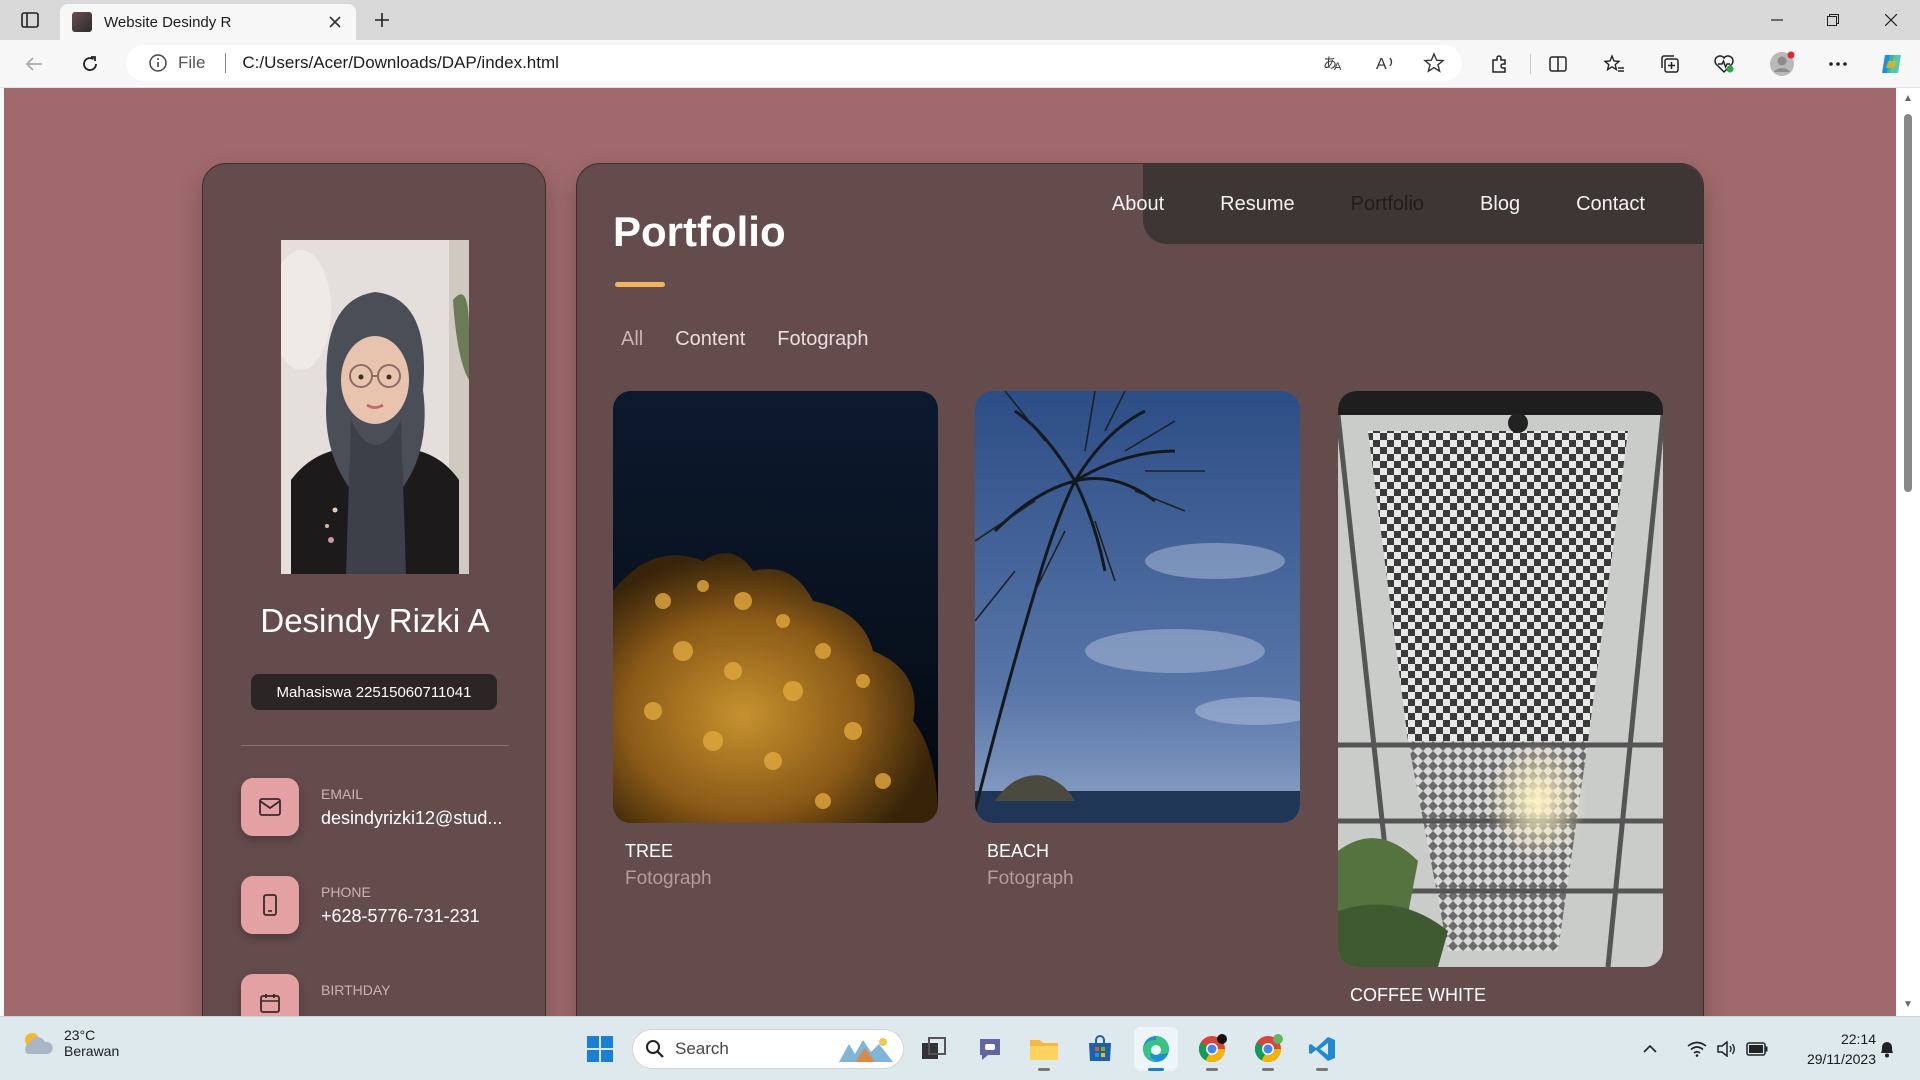 Image resolution: width=1920 pixels, height=1080 pixels. What do you see at coordinates (270, 995) in the screenshot?
I see `calendar-icon` at bounding box center [270, 995].